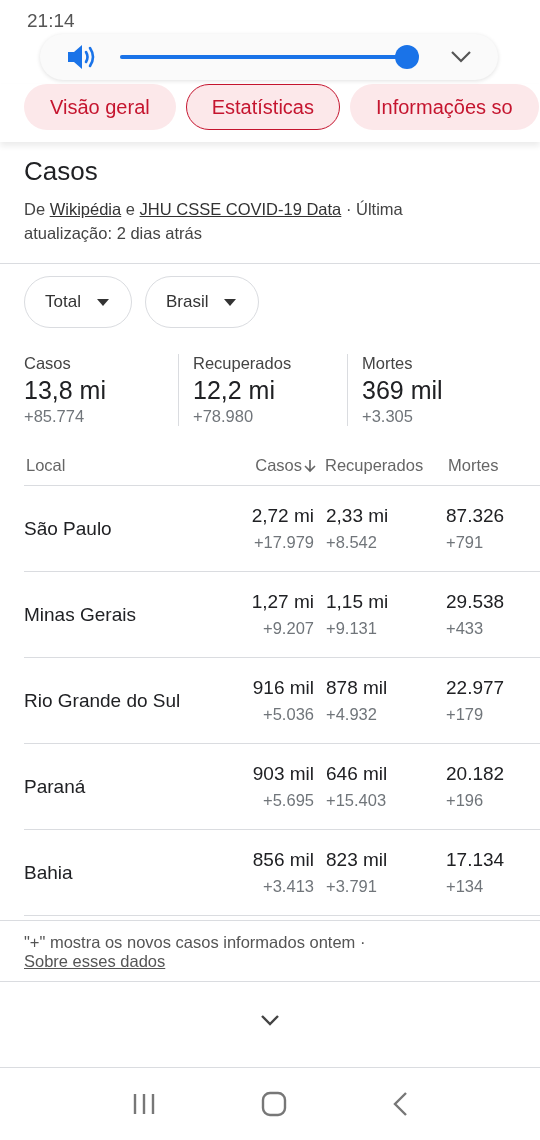 This screenshot has height=1140, width=540. What do you see at coordinates (282, 602) in the screenshot?
I see `table-cell: 1,27 mi` at bounding box center [282, 602].